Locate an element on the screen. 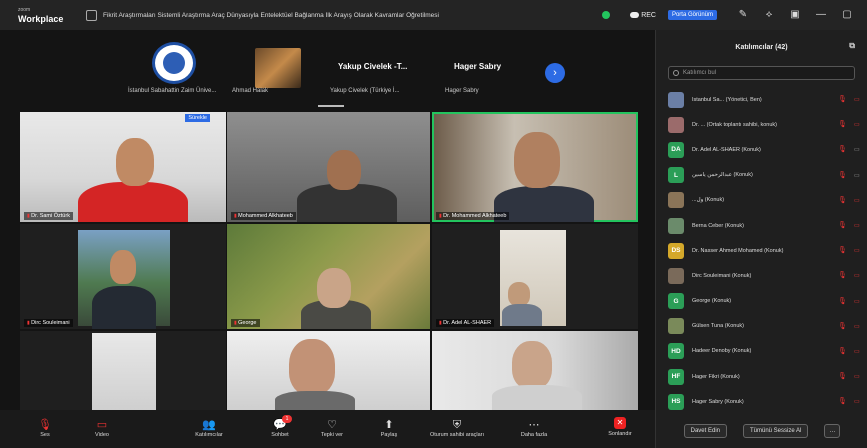 The width and height of the screenshot is (867, 448). video-tile: Dirc Souleimani is located at coordinates (123, 276).